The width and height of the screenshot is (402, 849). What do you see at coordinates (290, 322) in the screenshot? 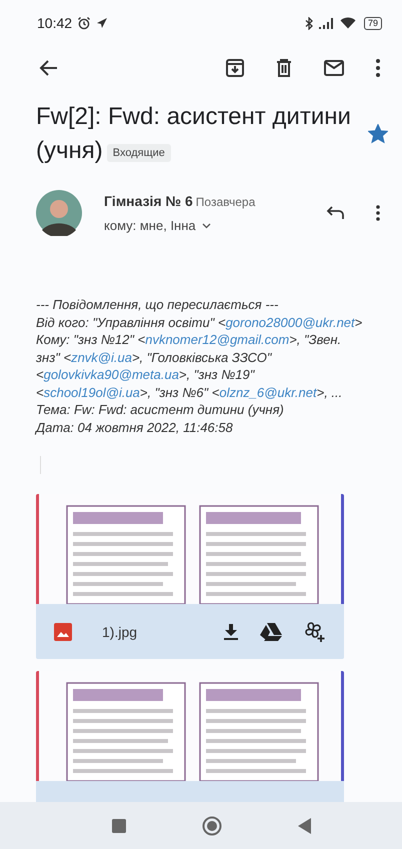
I see `email-link: gorono28000@ukr.net` at bounding box center [290, 322].